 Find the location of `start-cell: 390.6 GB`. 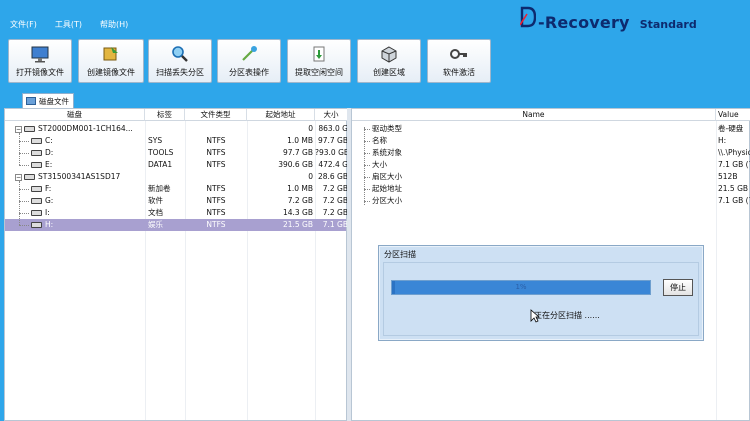

start-cell: 390.6 GB is located at coordinates (295, 164).